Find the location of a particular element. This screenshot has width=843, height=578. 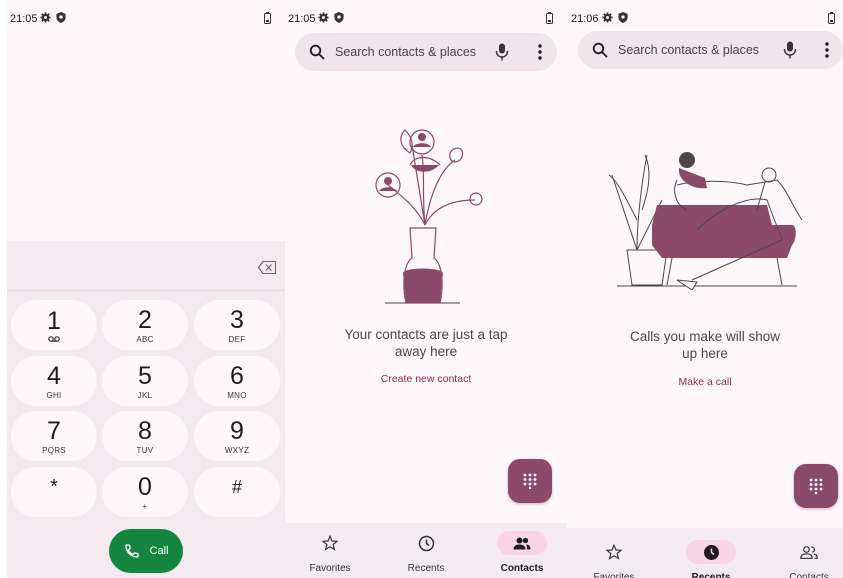

dialpad-key-4: 4 GHI is located at coordinates (54, 381).